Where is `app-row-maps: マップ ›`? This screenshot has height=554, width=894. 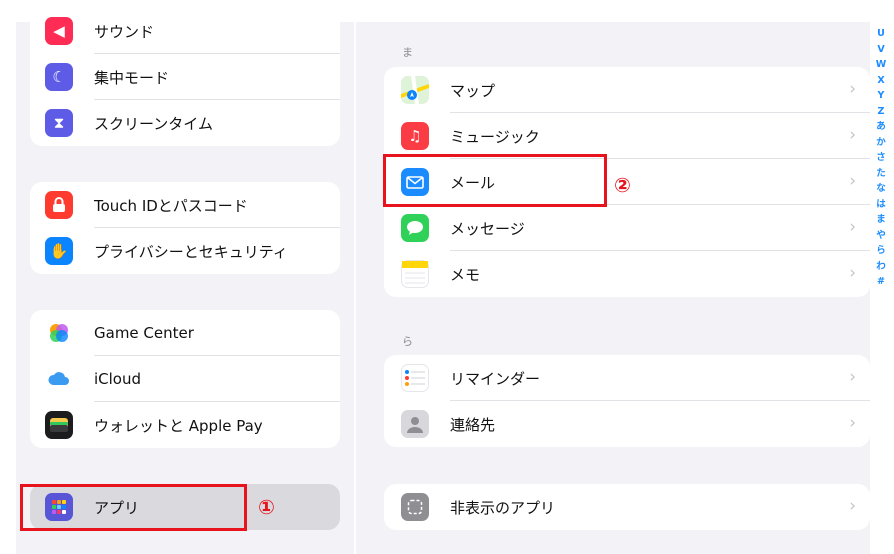 app-row-maps: マップ › is located at coordinates (627, 90).